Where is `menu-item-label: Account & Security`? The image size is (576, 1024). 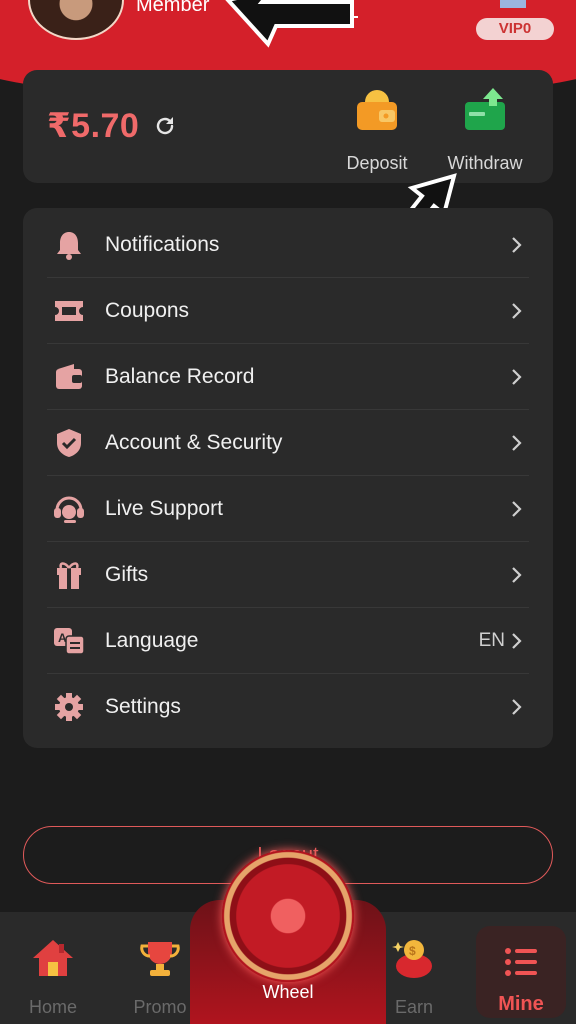
menu-item-label: Account & Security is located at coordinates (194, 442).